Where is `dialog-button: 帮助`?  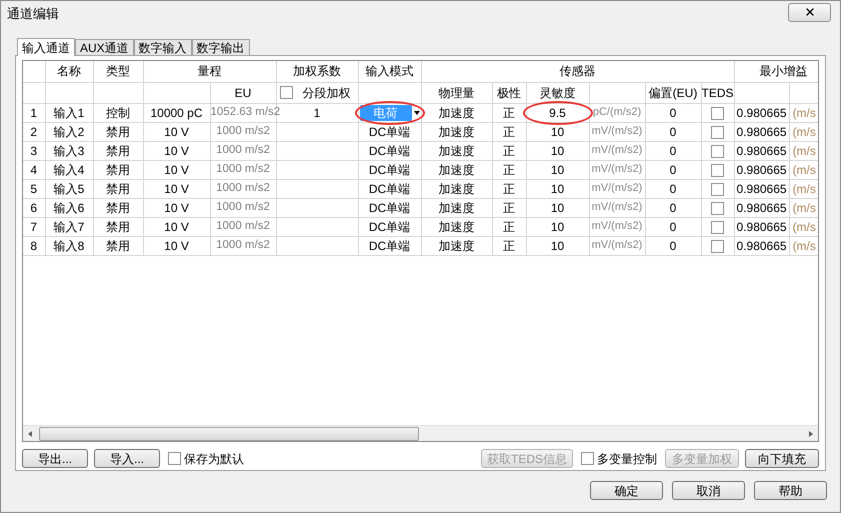
dialog-button: 帮助 is located at coordinates (790, 490).